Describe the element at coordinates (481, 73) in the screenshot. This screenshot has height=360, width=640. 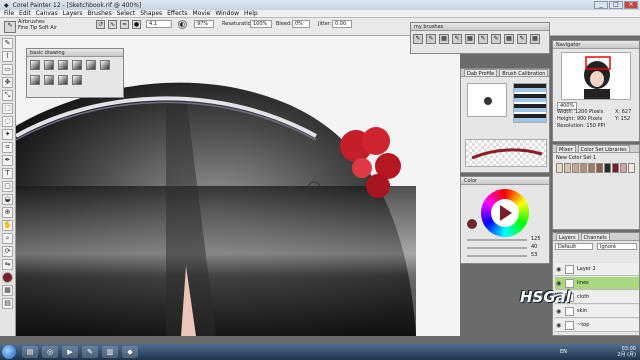
I see `tab-dab-profile: Dab Profile` at that location.